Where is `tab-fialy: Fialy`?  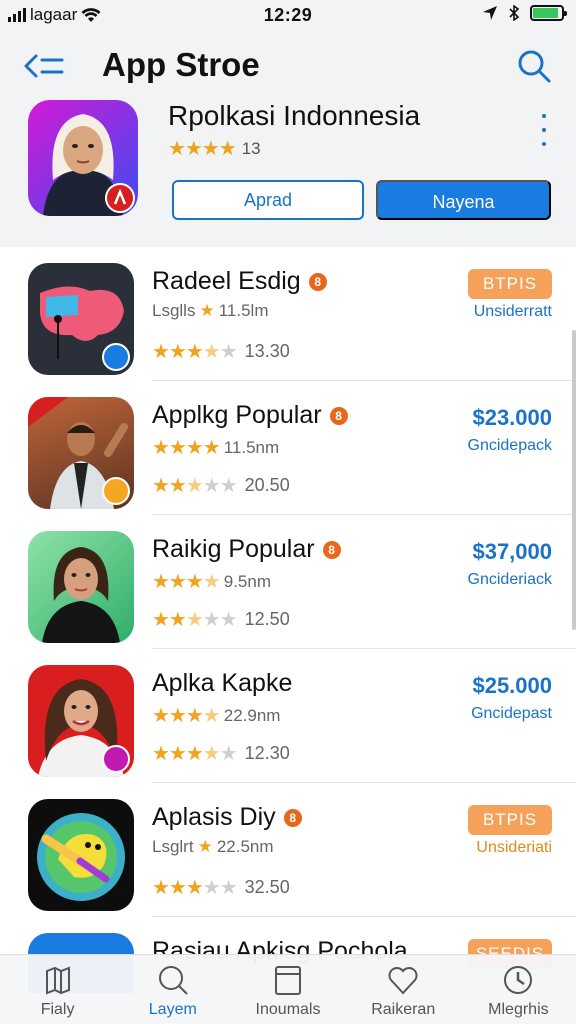
tab-fialy: Fialy is located at coordinates (57, 989).